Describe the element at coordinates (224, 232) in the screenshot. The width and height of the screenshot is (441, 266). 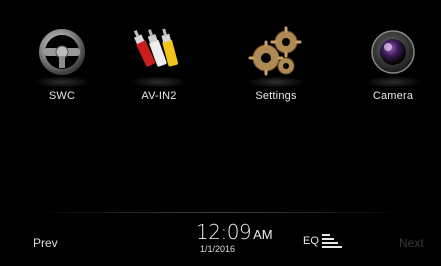
I see `clock-time: 12:09` at that location.